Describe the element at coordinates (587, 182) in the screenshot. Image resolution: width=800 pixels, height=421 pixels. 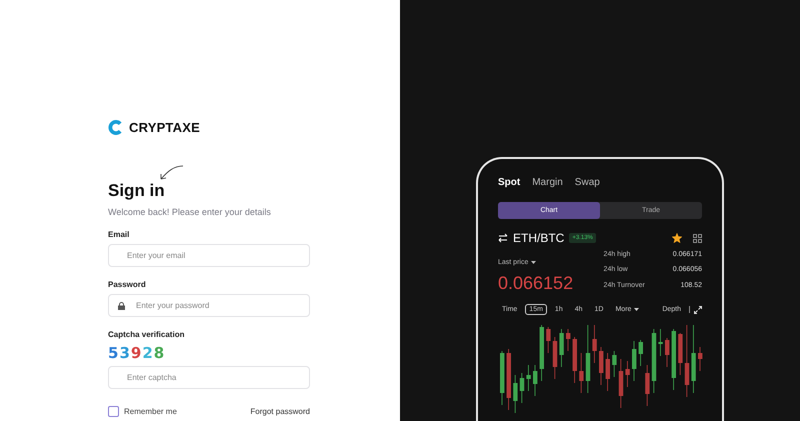
I see `market-tab: Swap` at that location.